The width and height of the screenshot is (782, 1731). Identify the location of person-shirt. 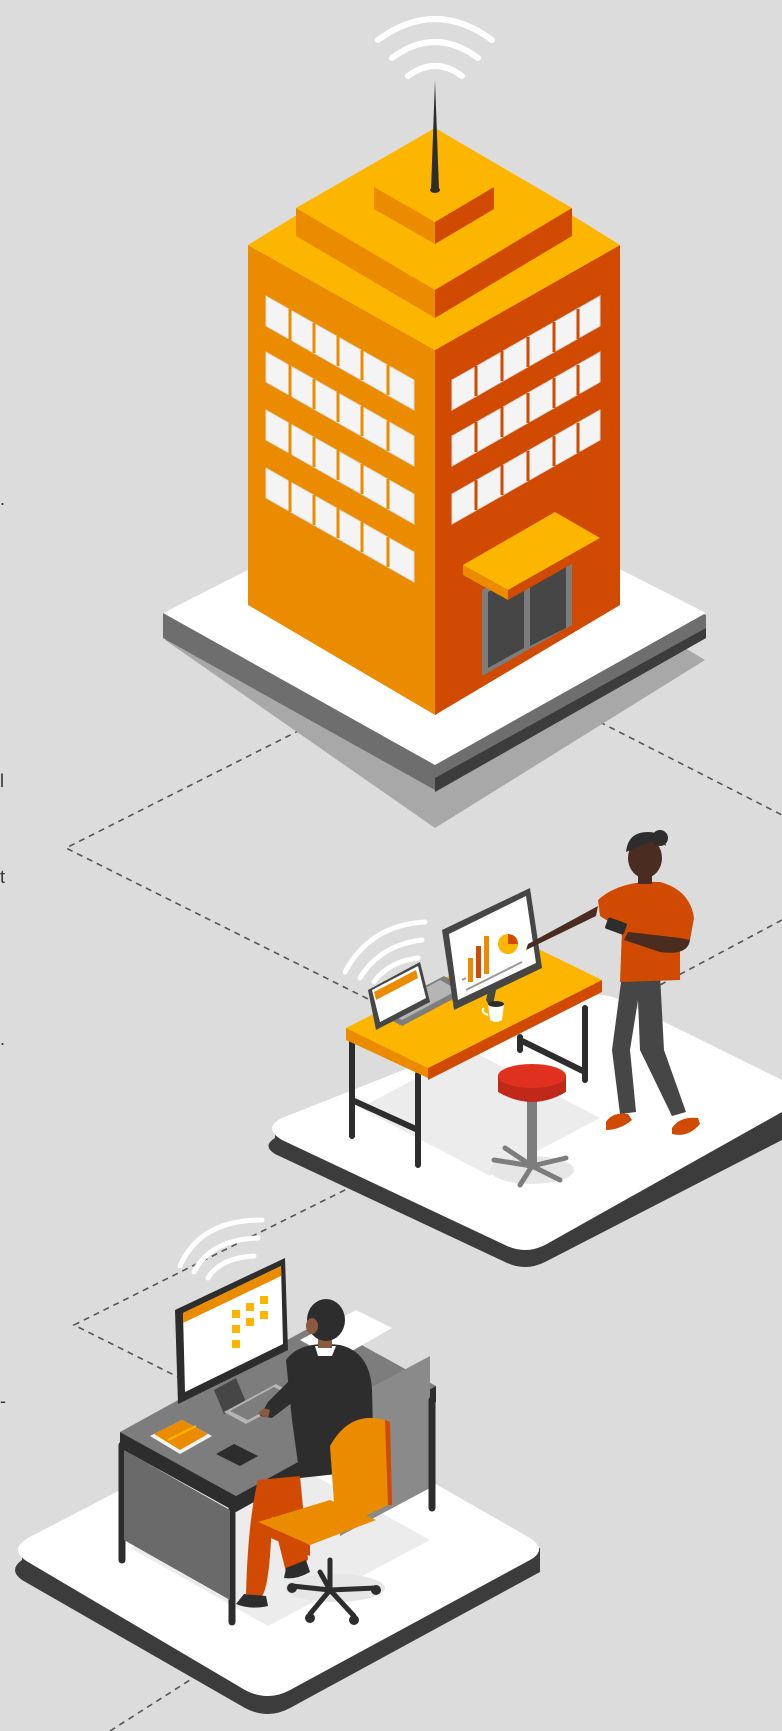
(646, 931).